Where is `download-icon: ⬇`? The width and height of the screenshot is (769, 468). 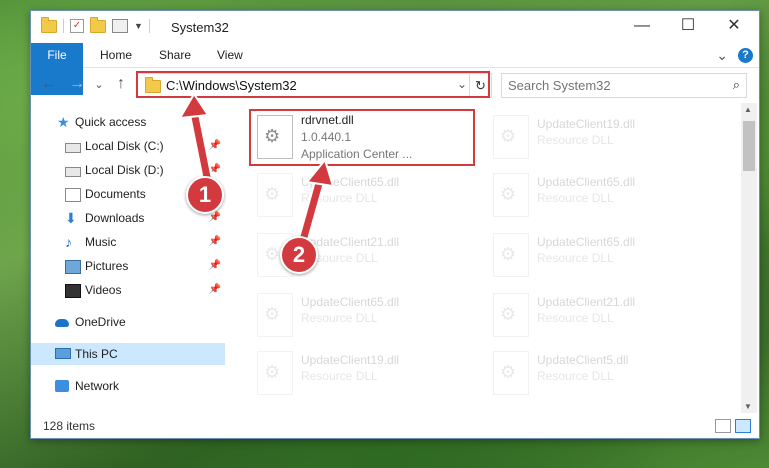 download-icon: ⬇ is located at coordinates (71, 218).